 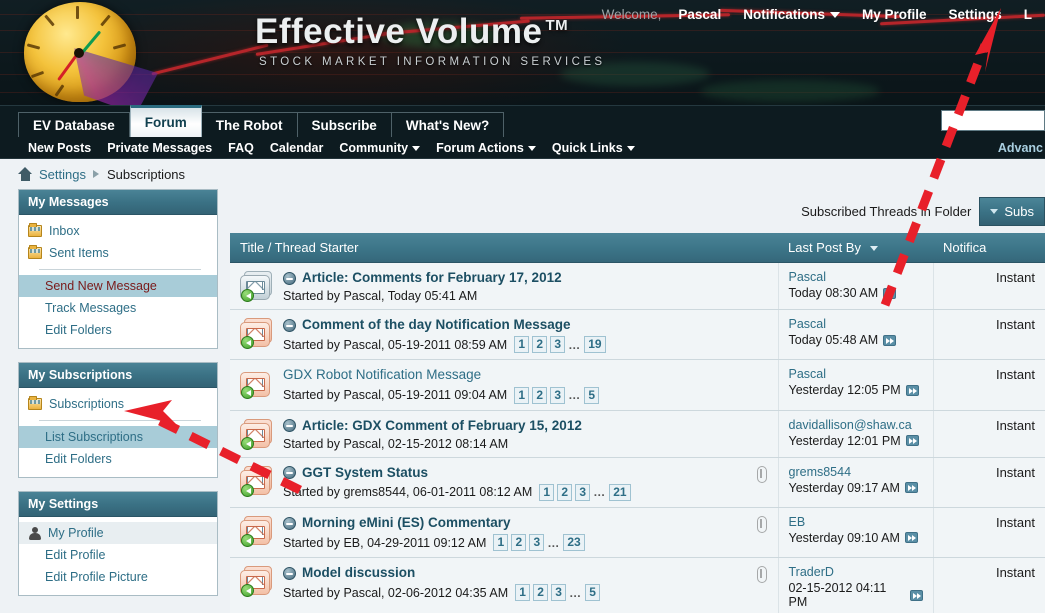 What do you see at coordinates (35, 252) in the screenshot?
I see `folder-icon` at bounding box center [35, 252].